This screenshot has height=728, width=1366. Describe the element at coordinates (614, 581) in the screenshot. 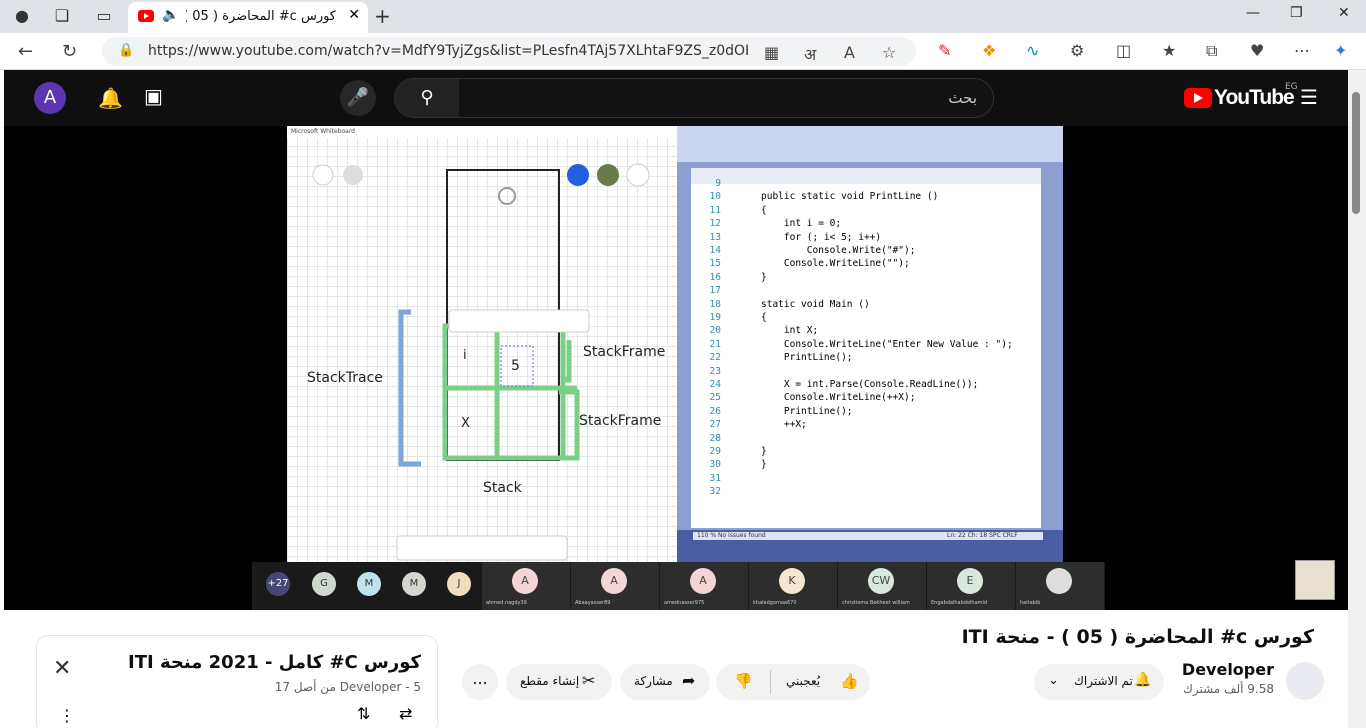

I see `participant-tile-avatar: A` at that location.